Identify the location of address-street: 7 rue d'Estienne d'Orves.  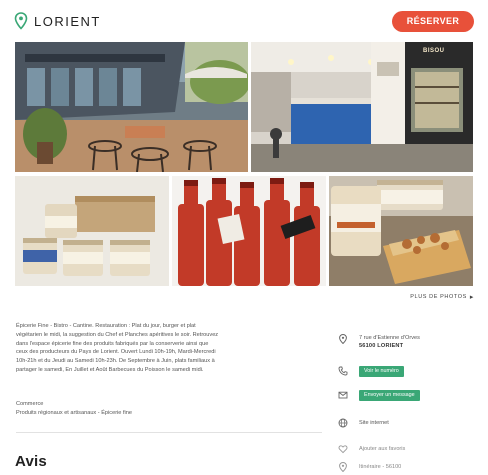
(389, 338).